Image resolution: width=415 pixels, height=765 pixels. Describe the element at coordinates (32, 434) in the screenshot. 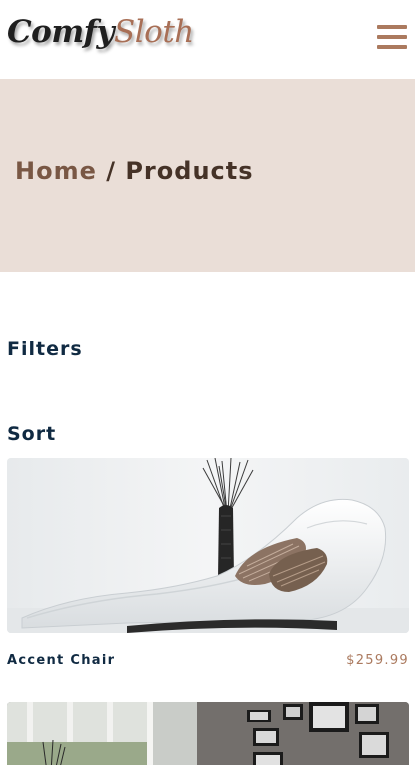

I see `sort-heading: Sort` at that location.